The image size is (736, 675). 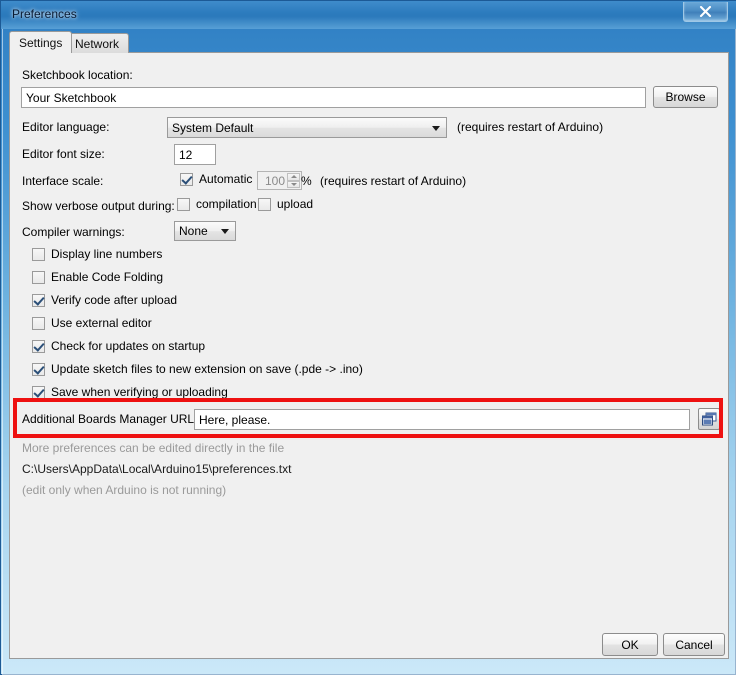 What do you see at coordinates (44, 14) in the screenshot?
I see `window-title: Preferences` at bounding box center [44, 14].